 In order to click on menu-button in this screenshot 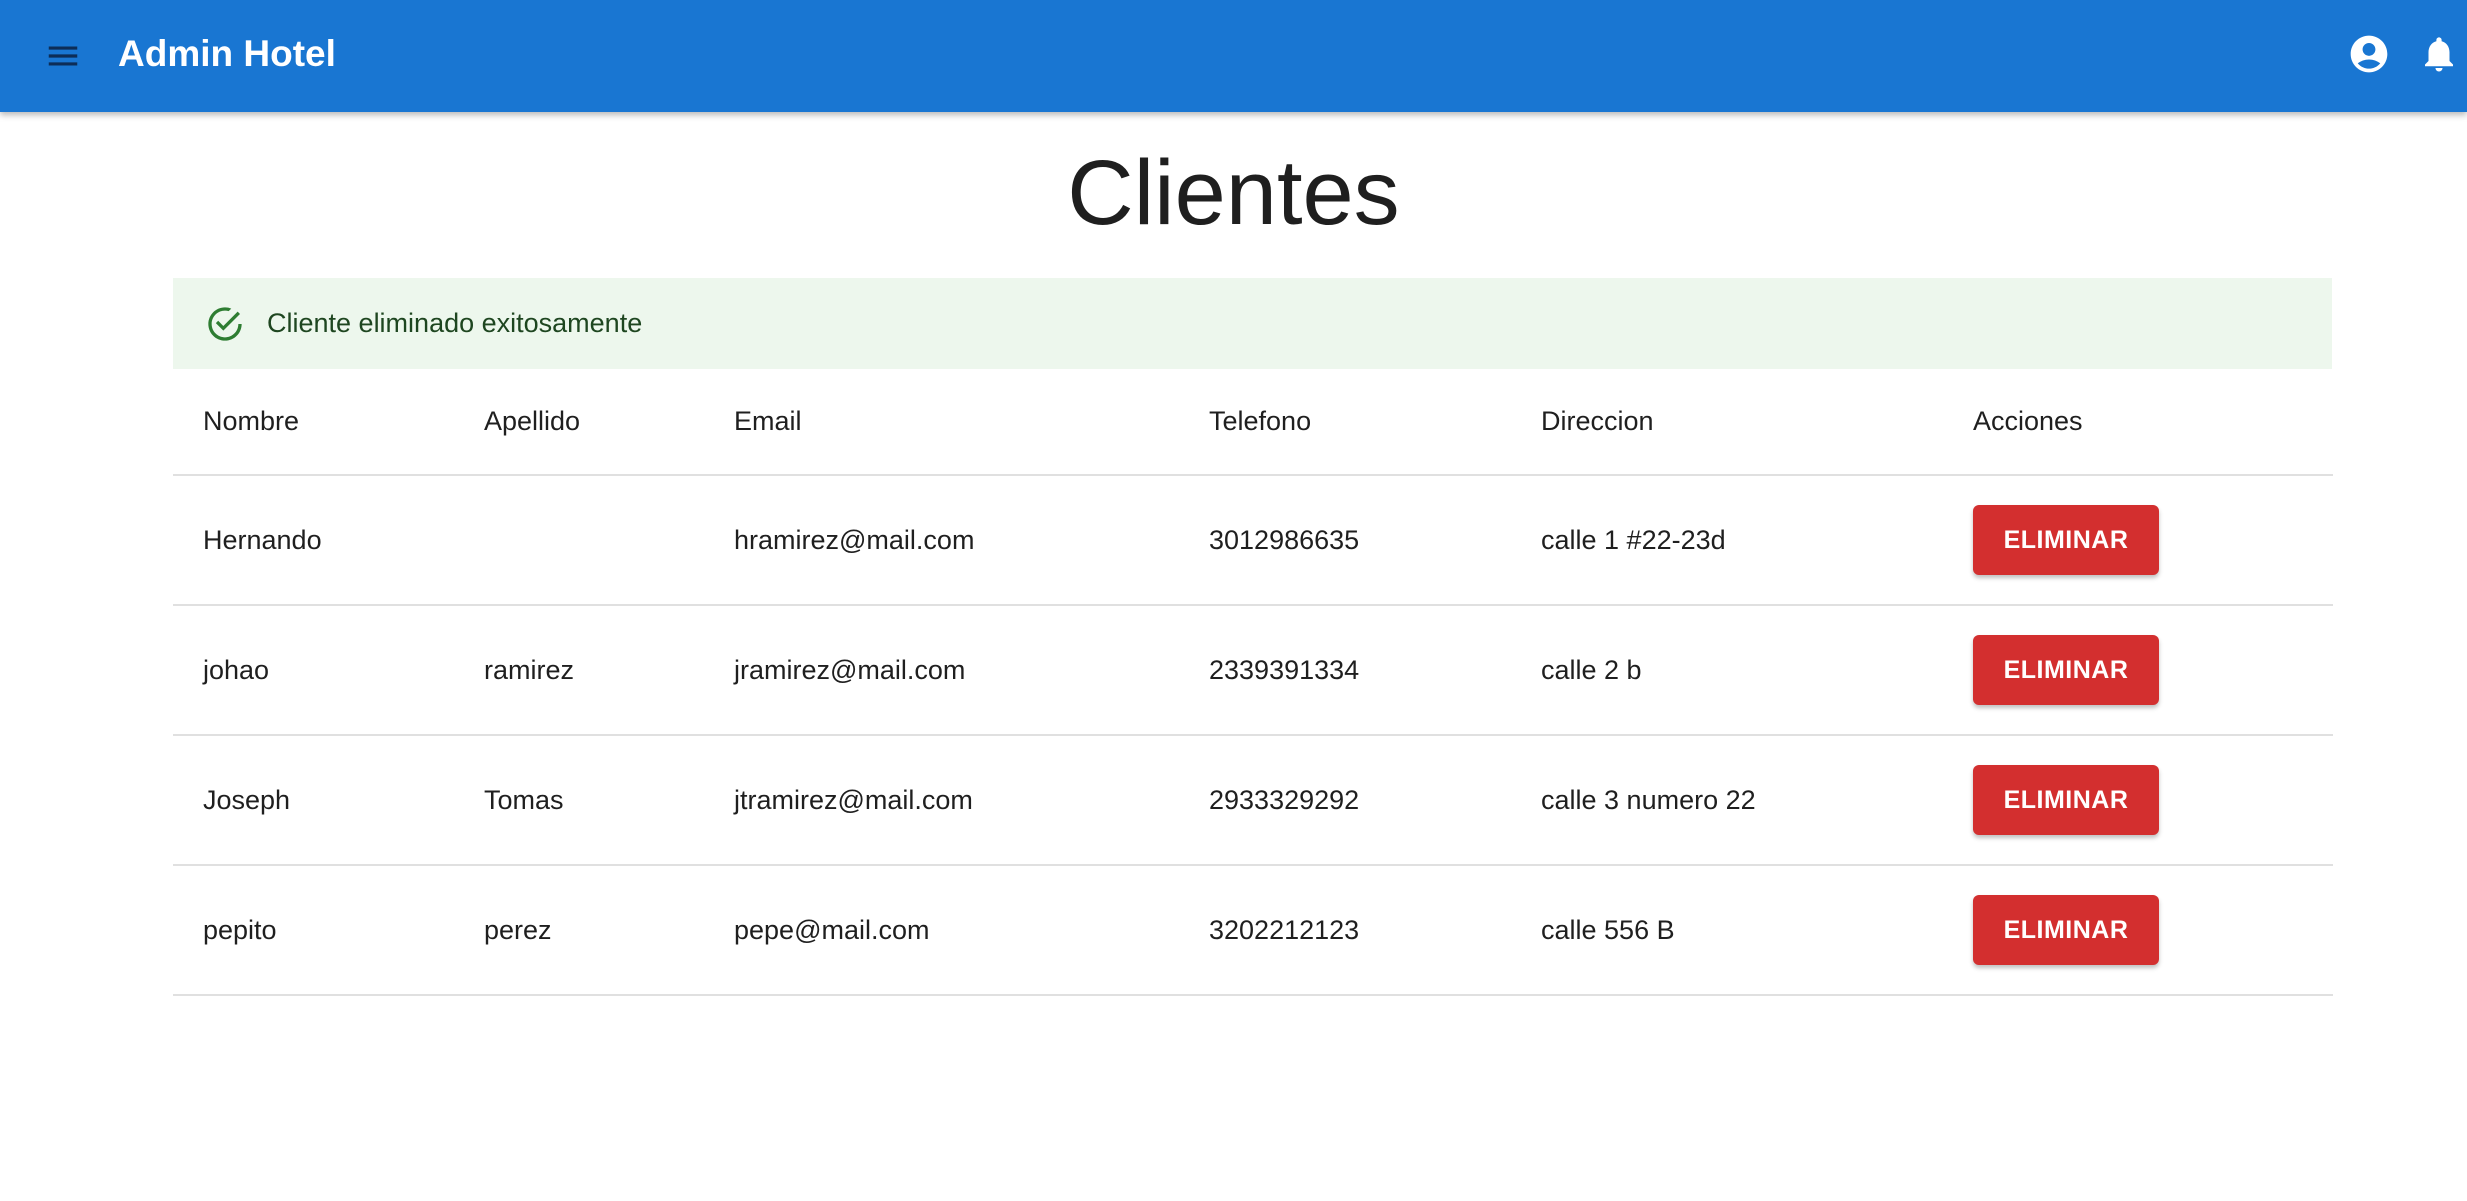, I will do `click(63, 56)`.